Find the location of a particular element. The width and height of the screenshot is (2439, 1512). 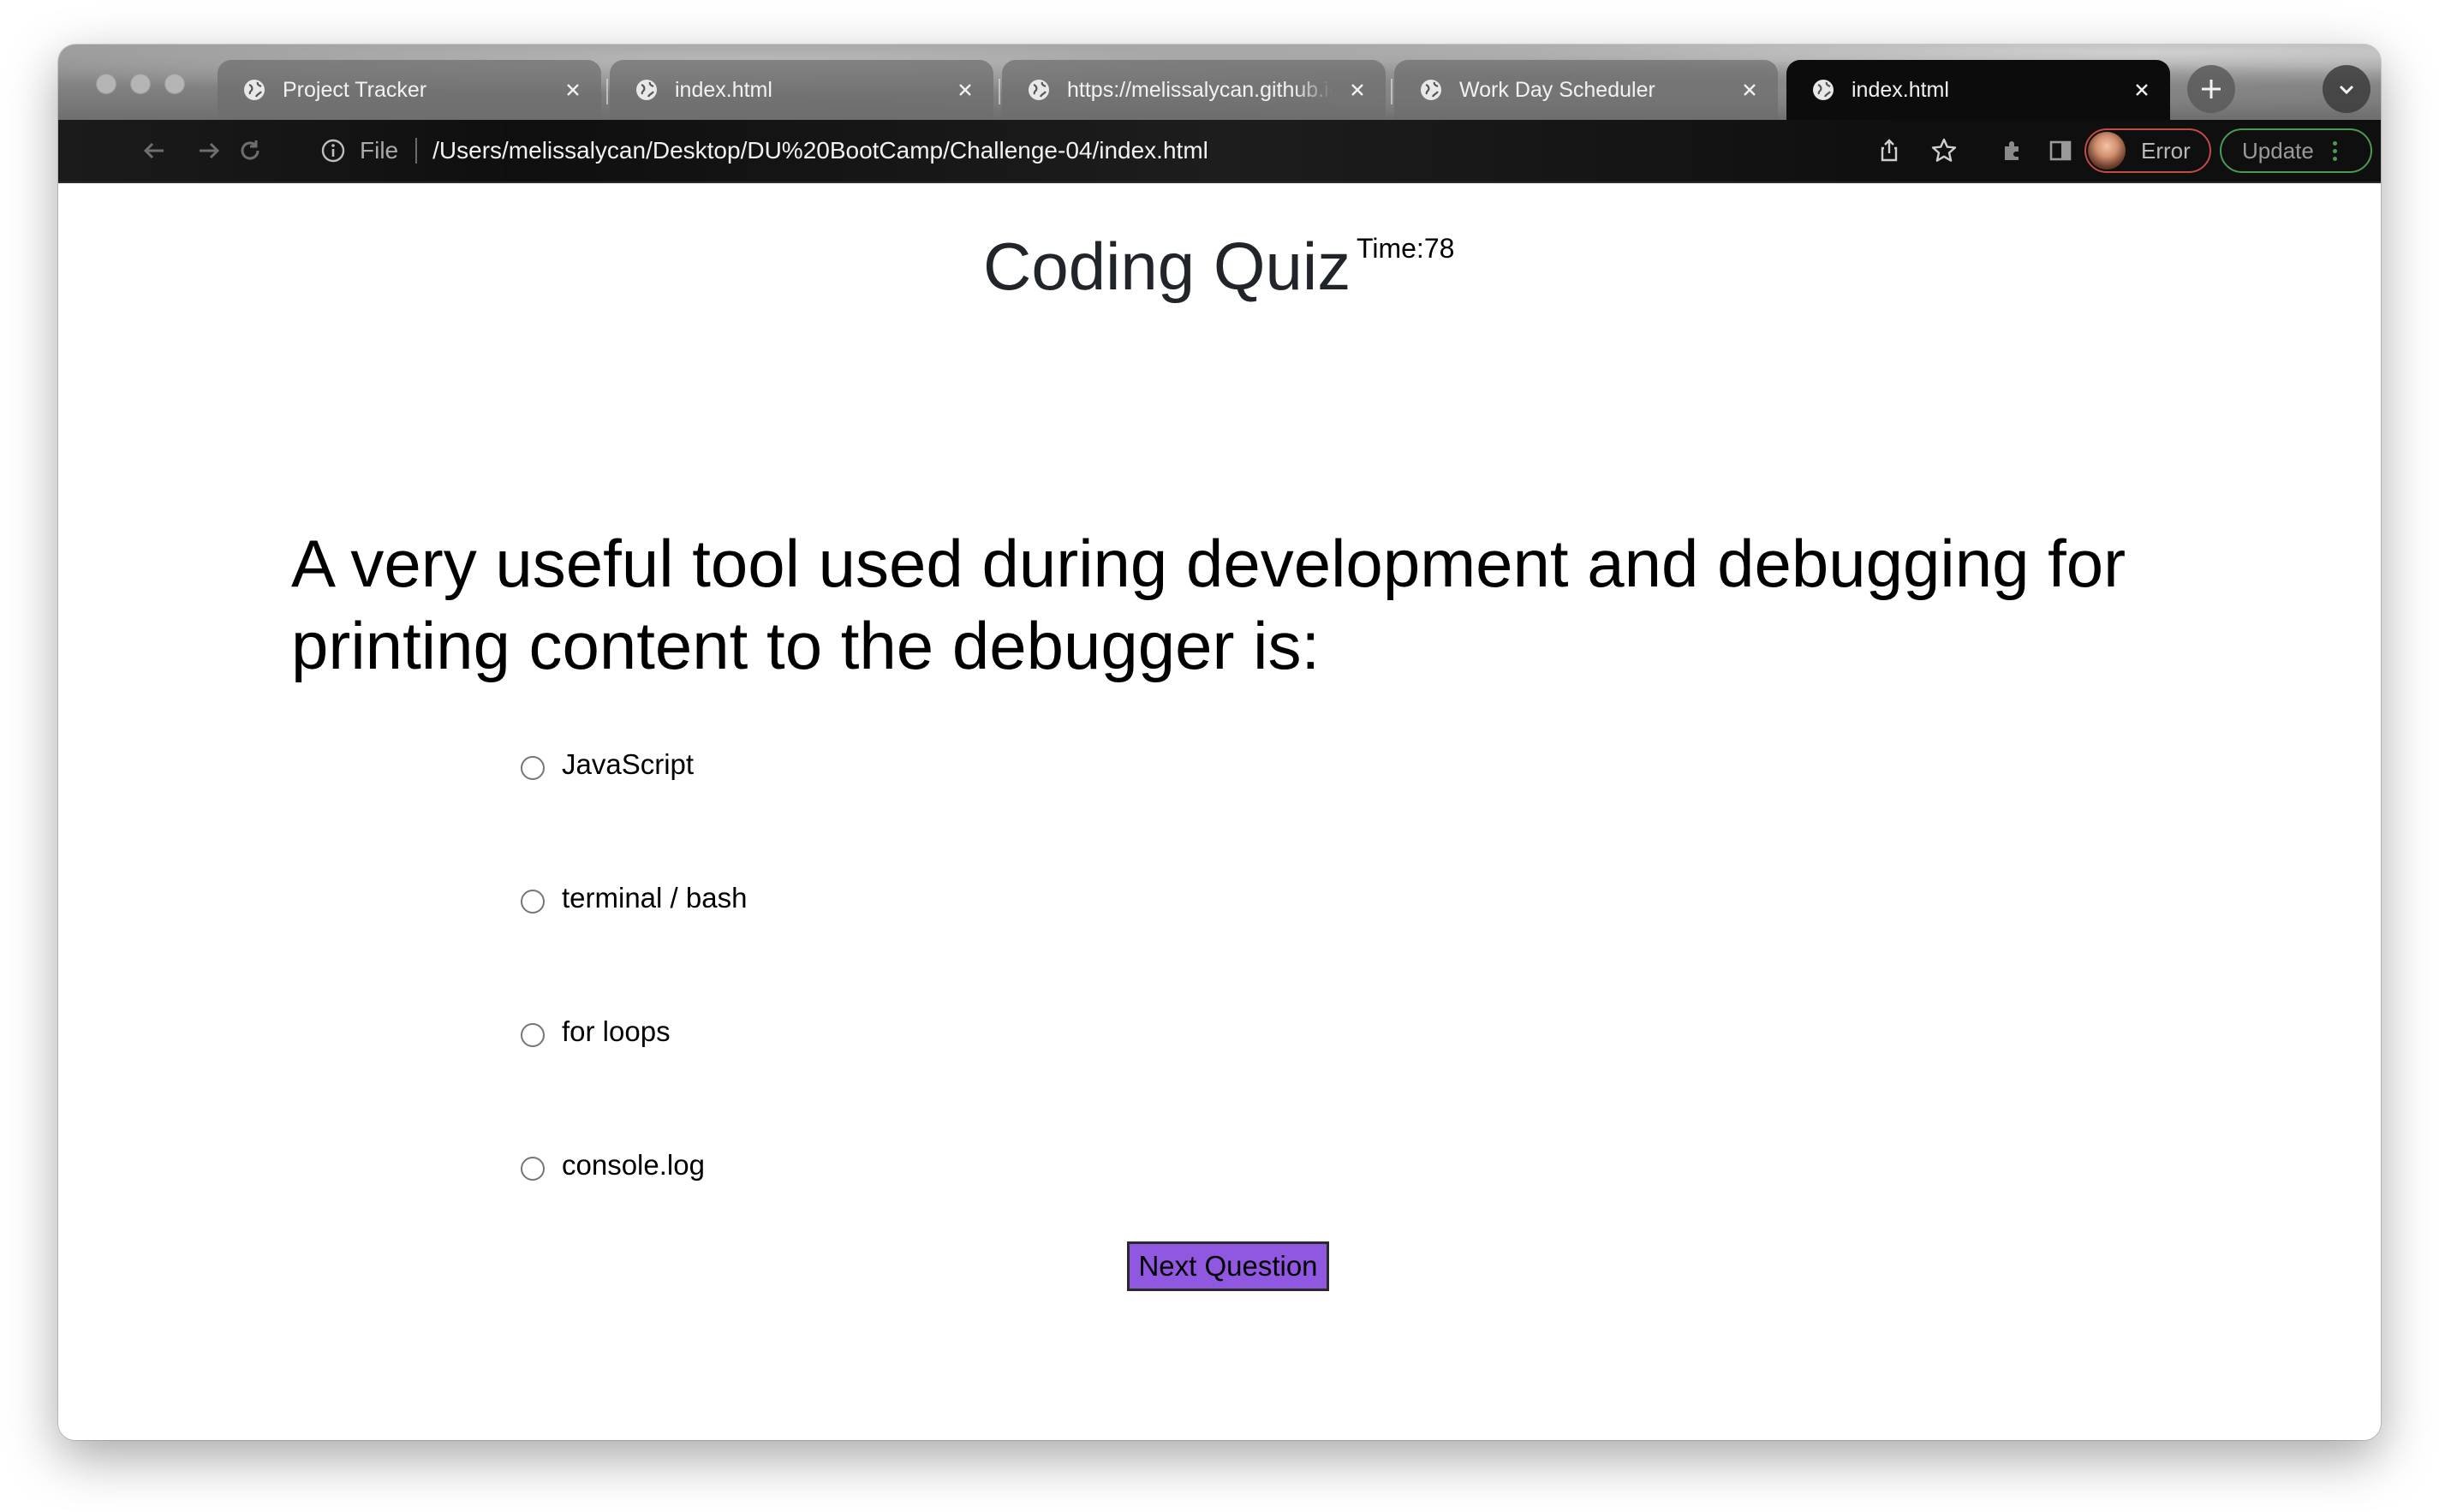

sidebar-icon is located at coordinates (2060, 150).